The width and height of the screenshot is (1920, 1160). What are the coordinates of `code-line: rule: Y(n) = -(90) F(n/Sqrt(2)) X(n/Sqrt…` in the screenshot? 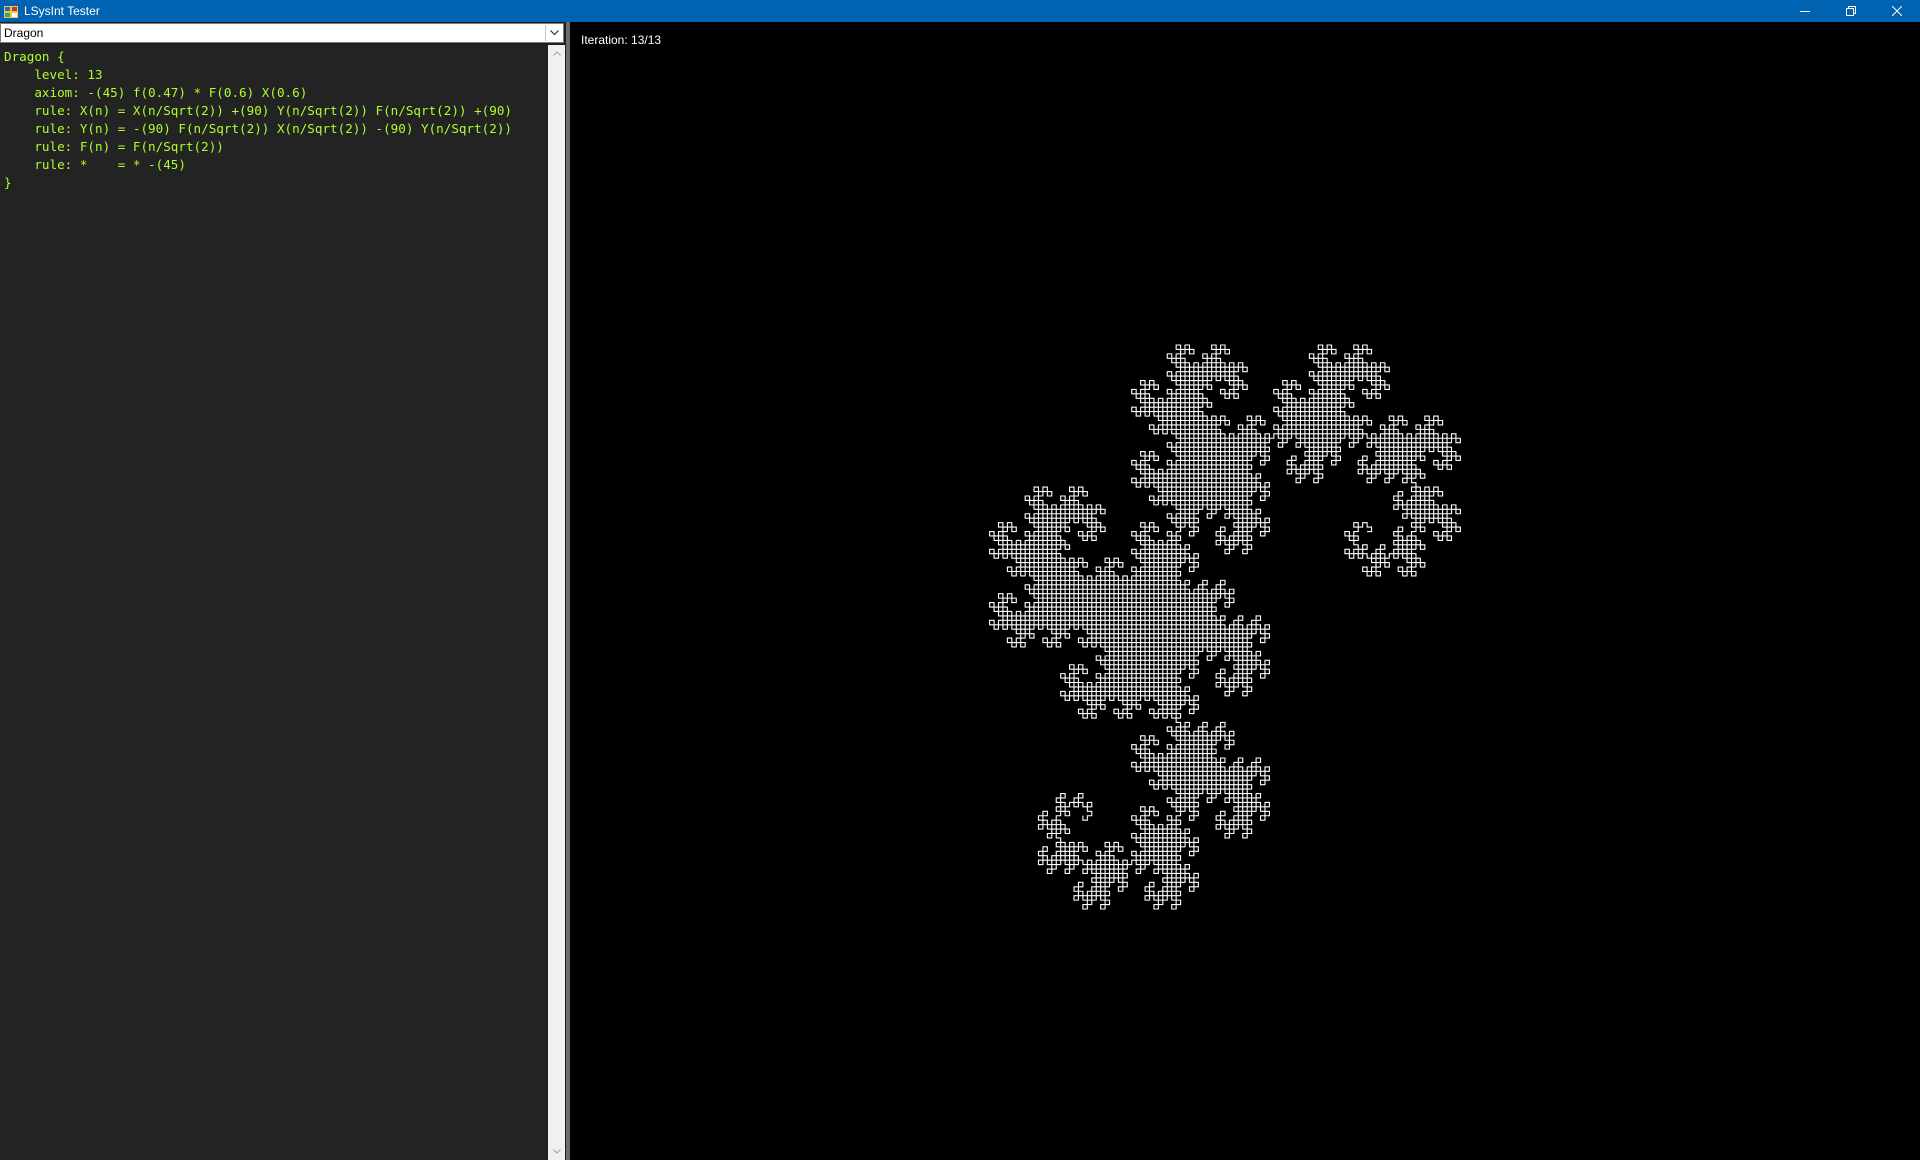 It's located at (258, 128).